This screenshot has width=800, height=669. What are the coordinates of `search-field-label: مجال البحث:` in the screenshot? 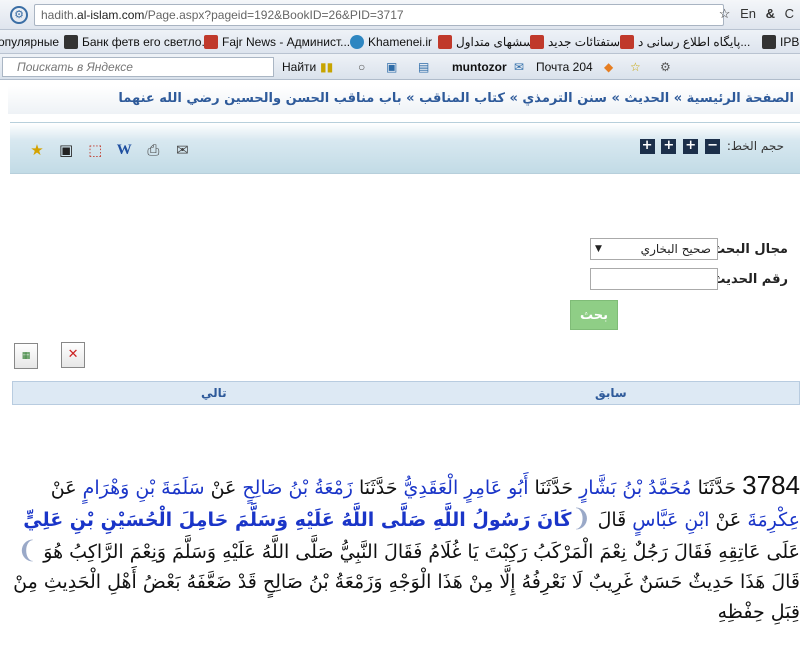 It's located at (747, 249).